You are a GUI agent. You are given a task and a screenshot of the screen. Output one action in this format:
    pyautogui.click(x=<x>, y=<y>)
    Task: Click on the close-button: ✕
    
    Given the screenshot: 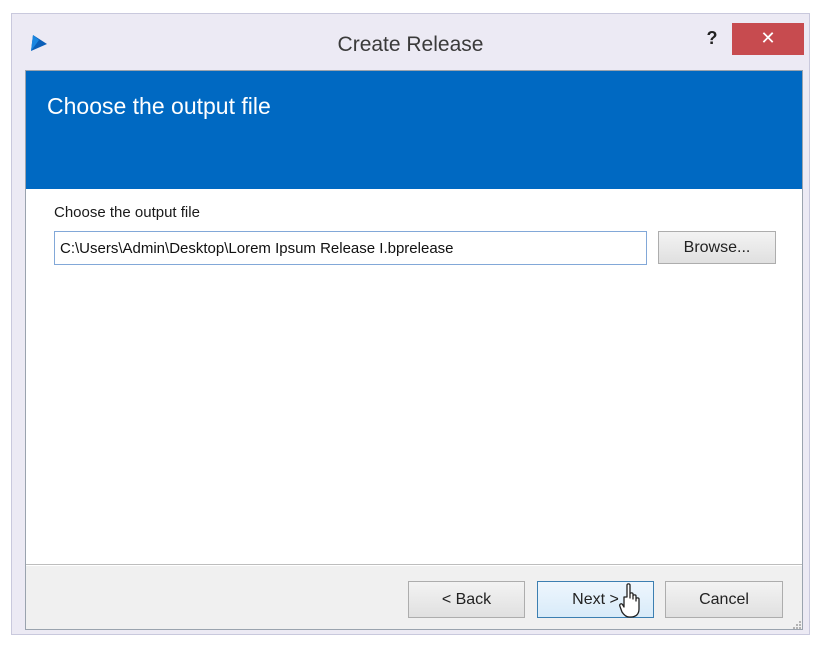 What is the action you would take?
    pyautogui.click(x=768, y=39)
    